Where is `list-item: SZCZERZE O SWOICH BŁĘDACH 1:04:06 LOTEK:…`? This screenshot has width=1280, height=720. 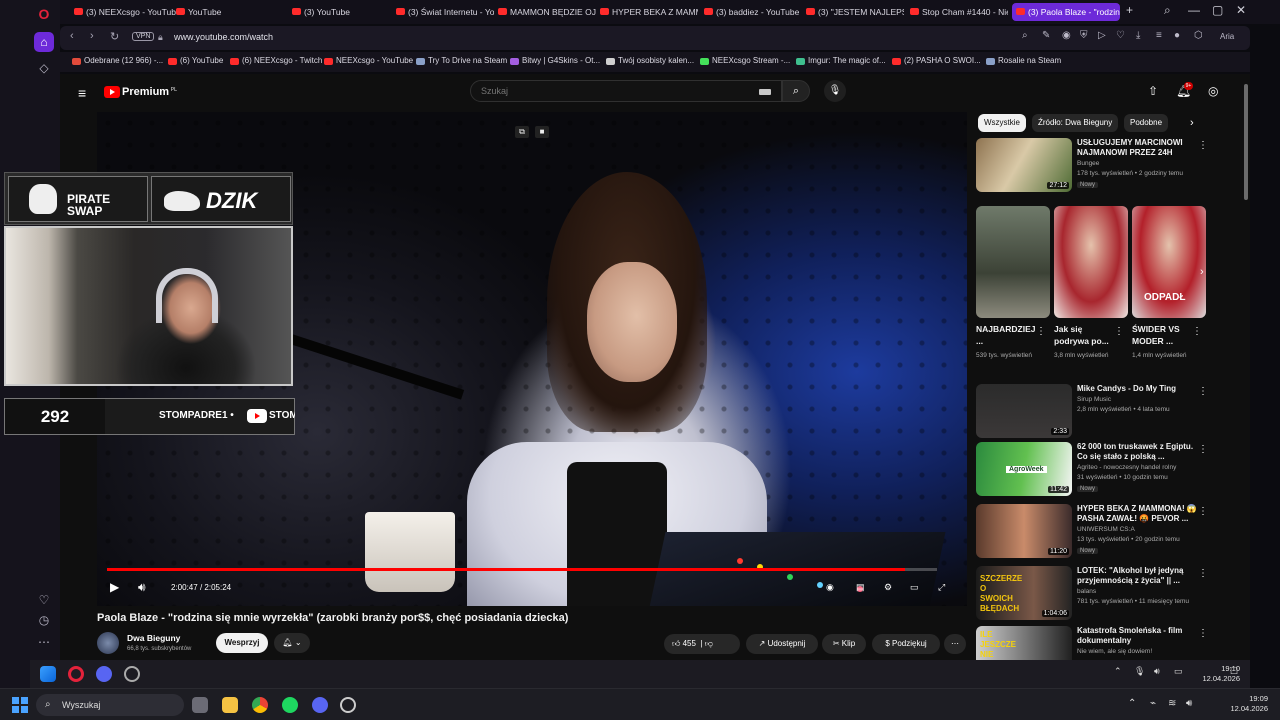 list-item: SZCZERZE O SWOICH BŁĘDACH 1:04:06 LOTEK:… is located at coordinates (1111, 594).